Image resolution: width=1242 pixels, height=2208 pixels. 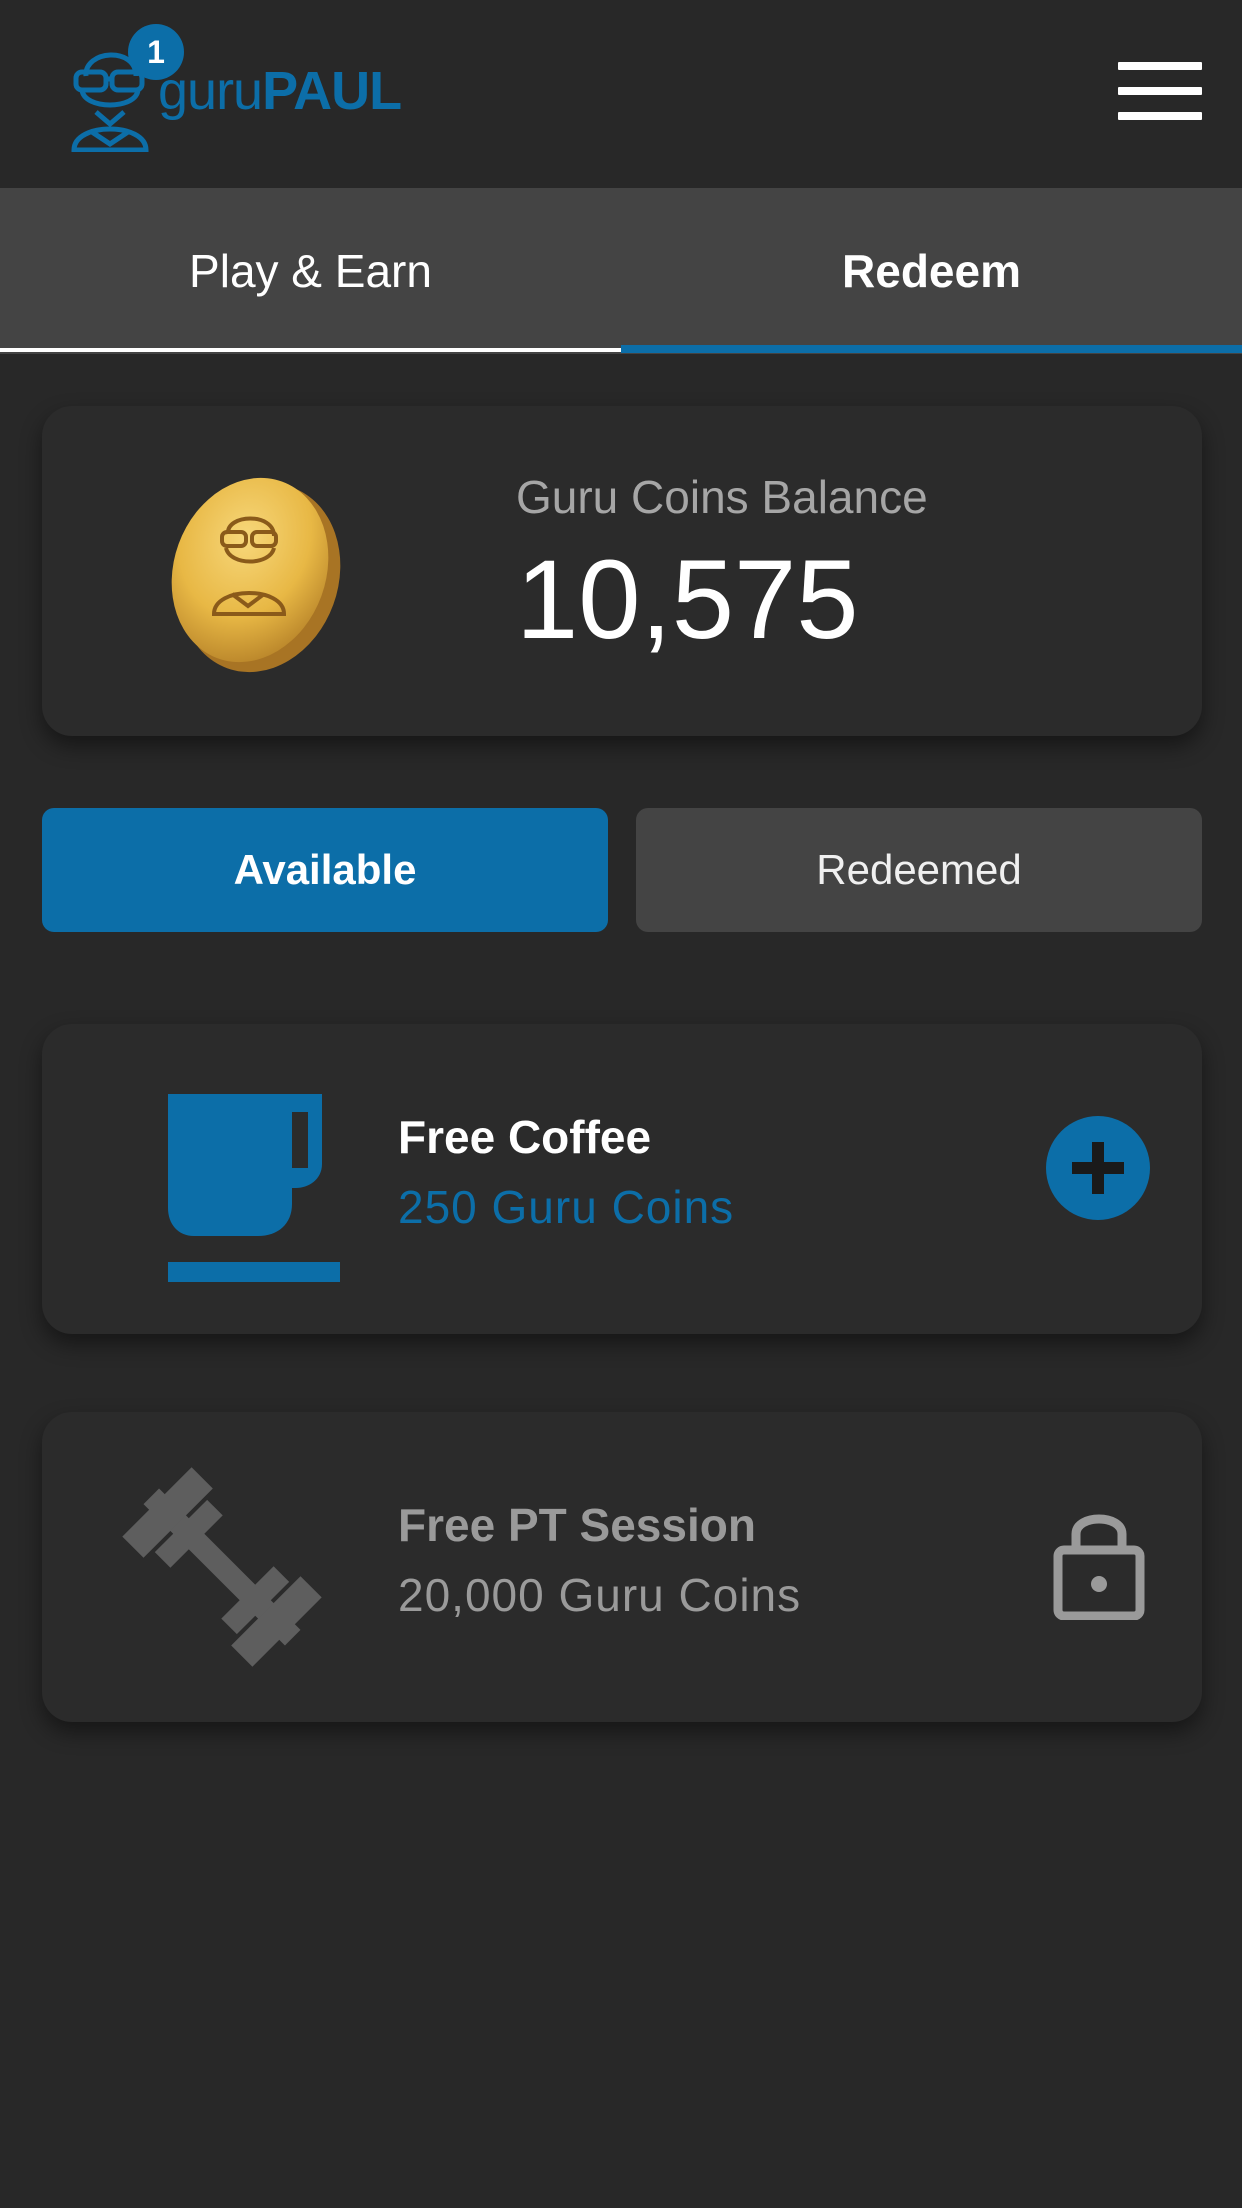 I want to click on balance-label: Guru Coins Balance, so click(x=722, y=497).